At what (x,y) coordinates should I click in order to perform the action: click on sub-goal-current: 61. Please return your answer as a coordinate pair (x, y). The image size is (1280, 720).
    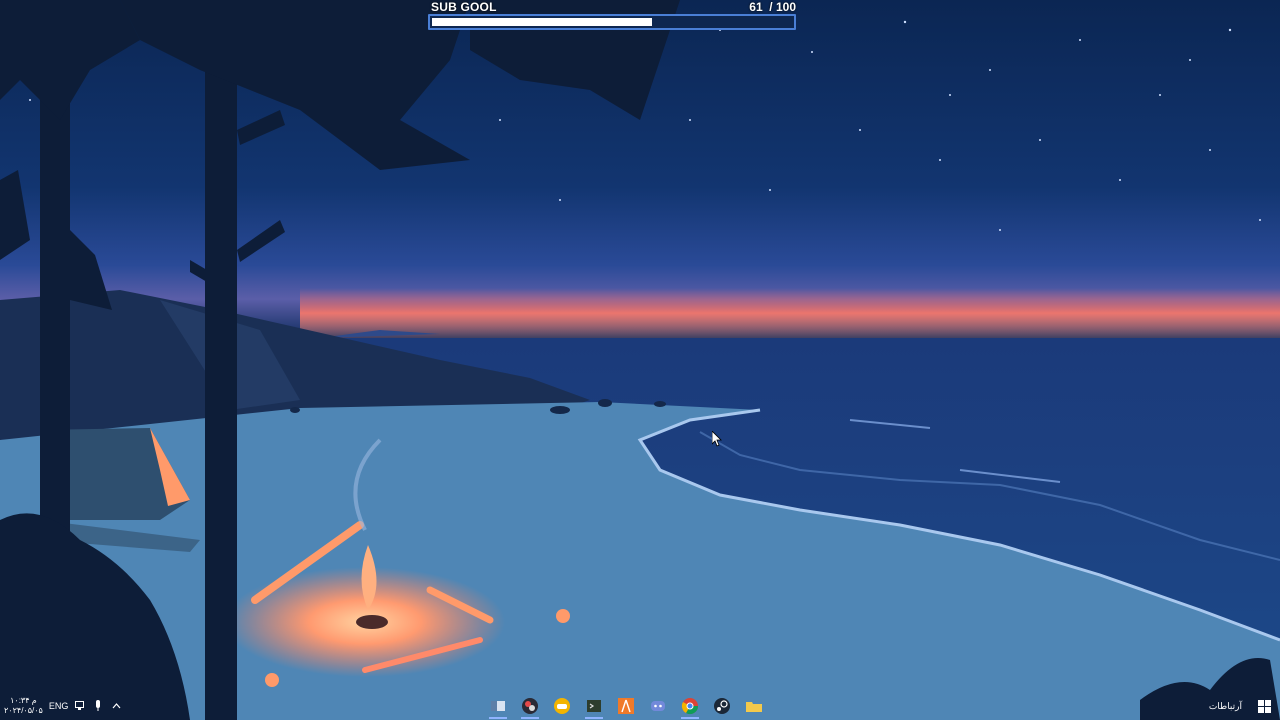
    Looking at the image, I should click on (756, 7).